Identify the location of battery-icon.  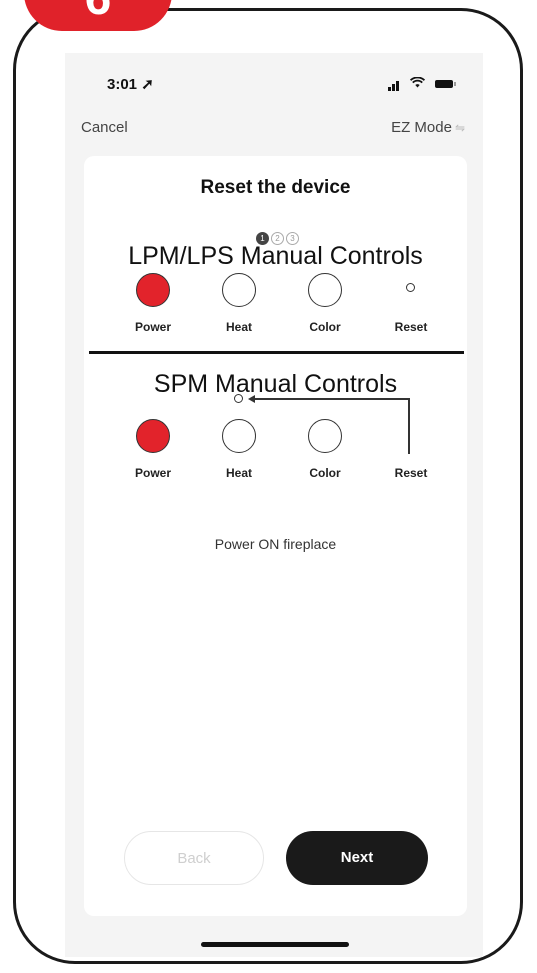
(445, 84).